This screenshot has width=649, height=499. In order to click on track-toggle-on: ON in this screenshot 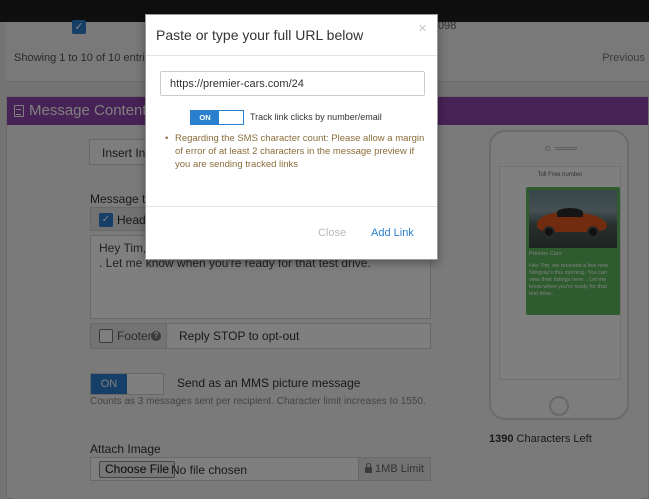, I will do `click(205, 117)`.